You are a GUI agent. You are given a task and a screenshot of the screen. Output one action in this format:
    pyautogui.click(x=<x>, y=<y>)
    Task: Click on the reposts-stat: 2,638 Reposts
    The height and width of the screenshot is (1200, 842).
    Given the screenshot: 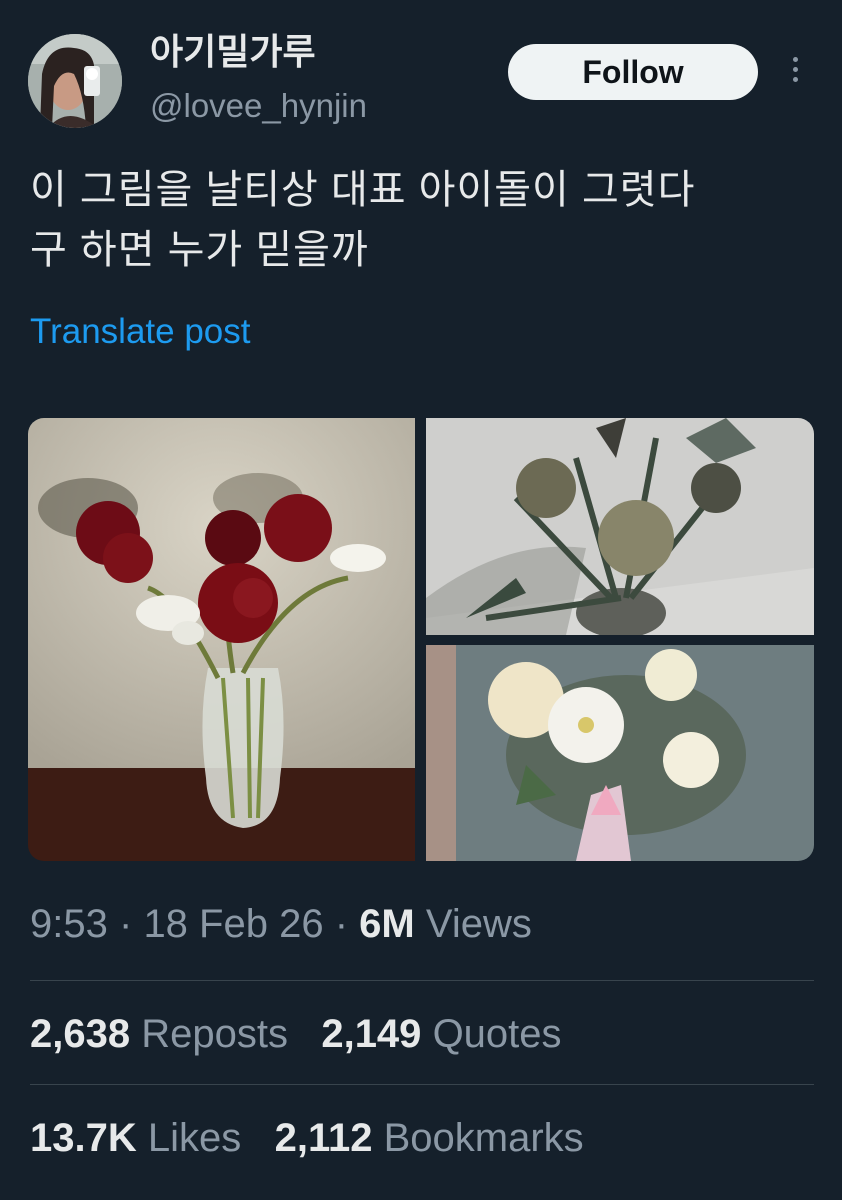 What is the action you would take?
    pyautogui.click(x=159, y=1034)
    